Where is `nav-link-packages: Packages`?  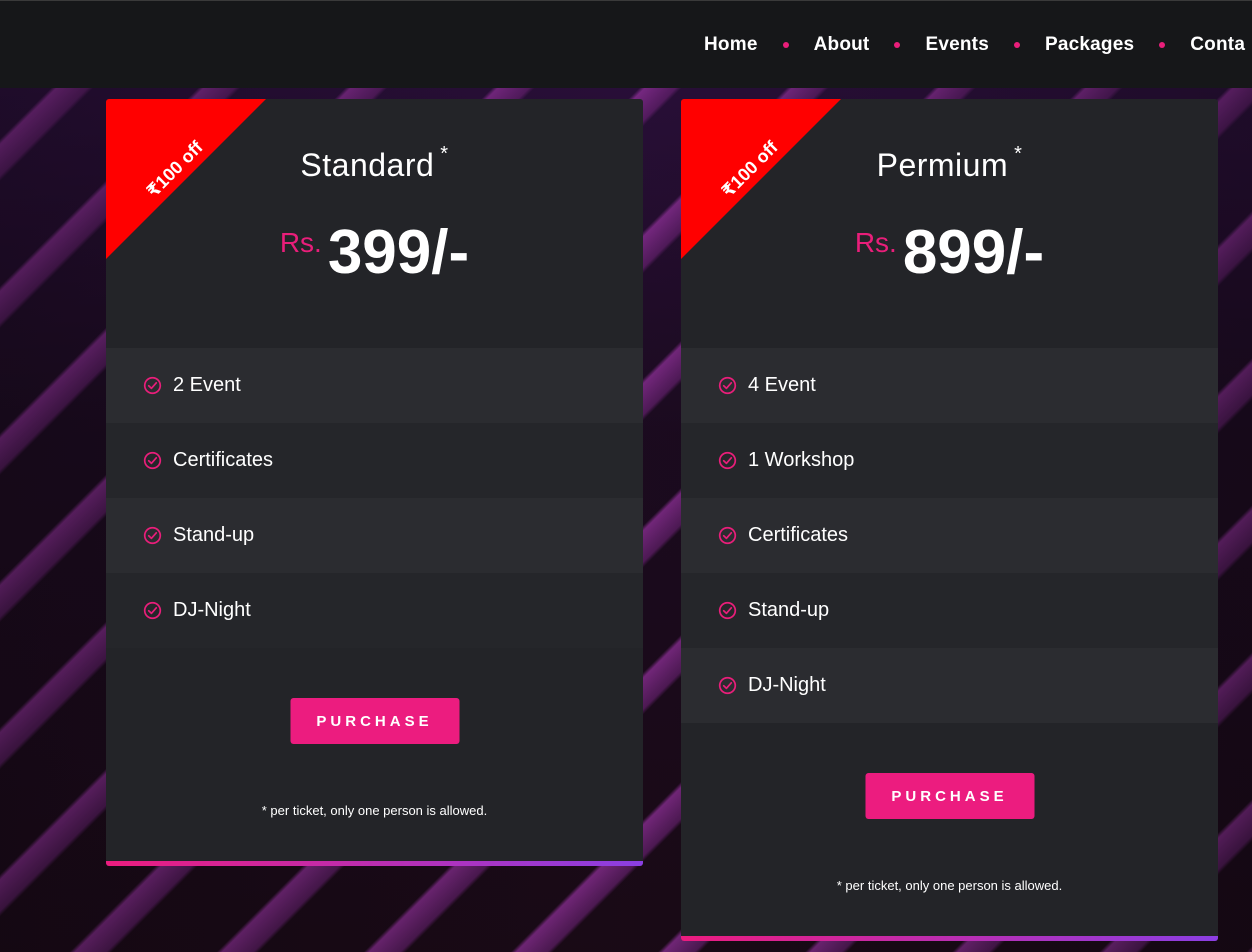
nav-link-packages: Packages is located at coordinates (1089, 45).